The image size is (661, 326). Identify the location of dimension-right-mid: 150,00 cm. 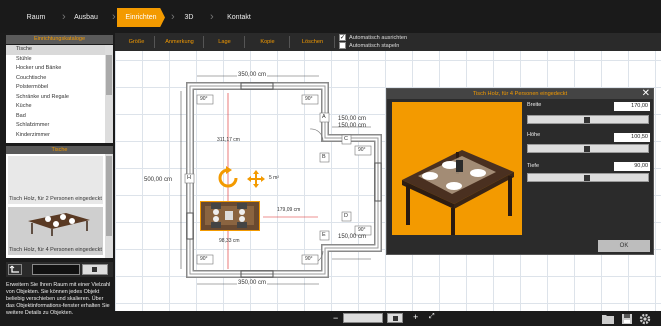
(352, 126).